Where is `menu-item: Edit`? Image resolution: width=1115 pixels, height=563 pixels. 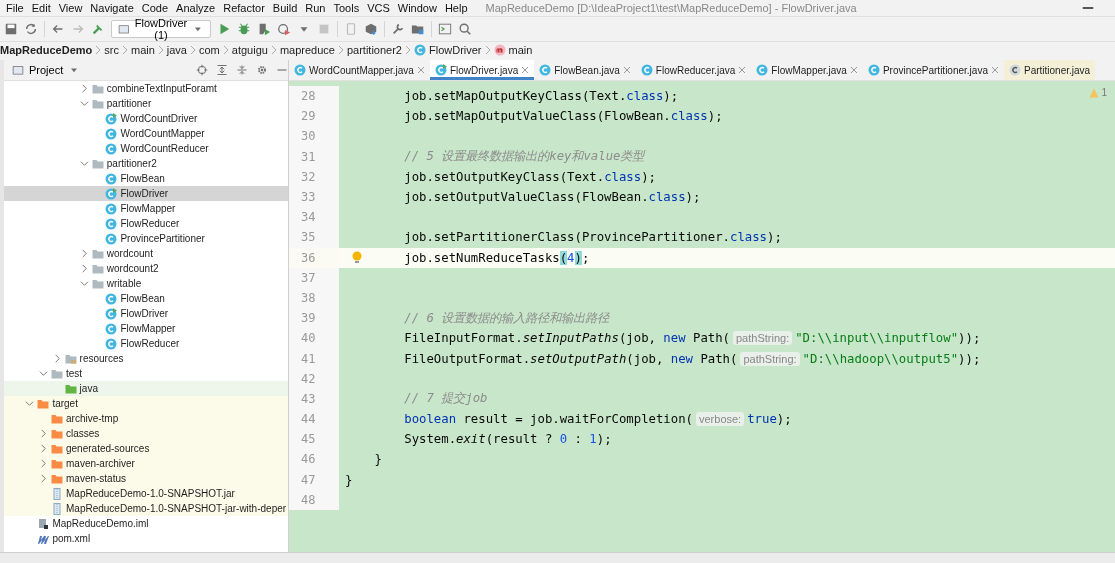
menu-item: Edit is located at coordinates (41, 8).